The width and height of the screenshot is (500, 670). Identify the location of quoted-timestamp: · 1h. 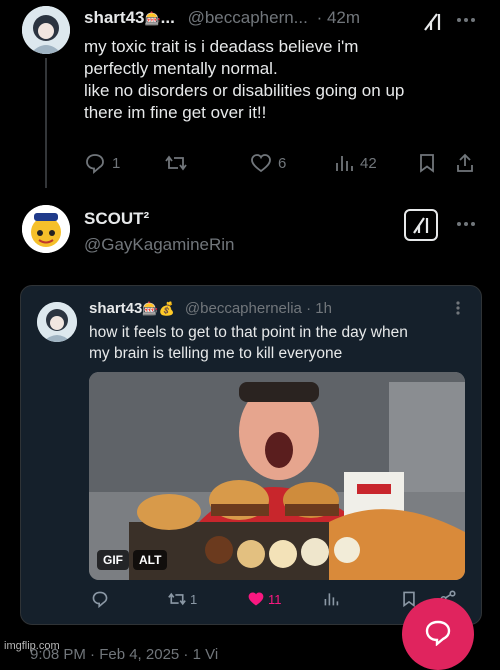
(319, 308).